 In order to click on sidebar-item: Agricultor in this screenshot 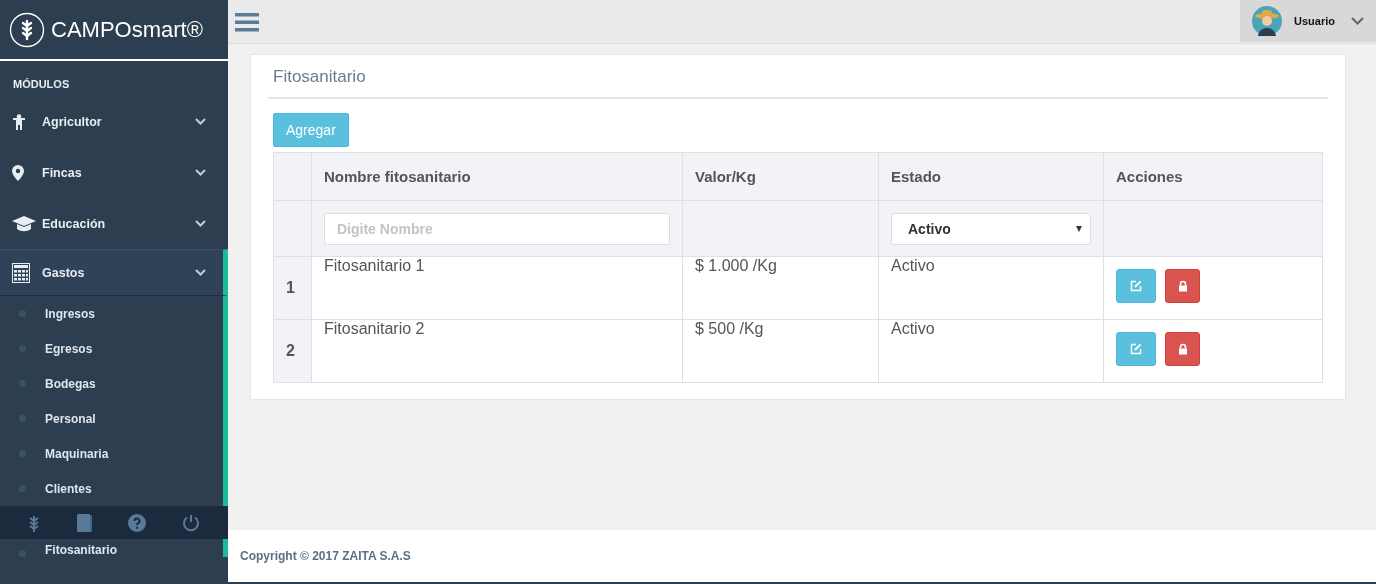, I will do `click(114, 121)`.